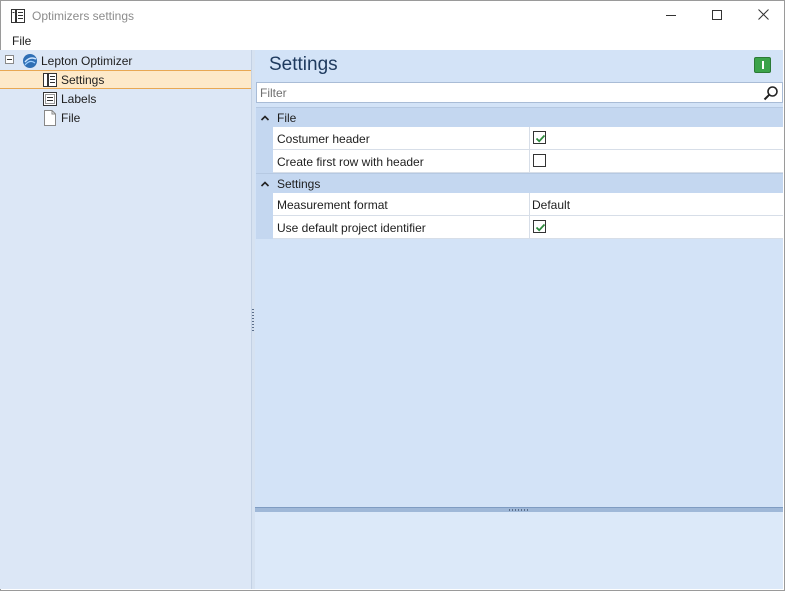  What do you see at coordinates (519, 138) in the screenshot?
I see `property-row: Costumer header` at bounding box center [519, 138].